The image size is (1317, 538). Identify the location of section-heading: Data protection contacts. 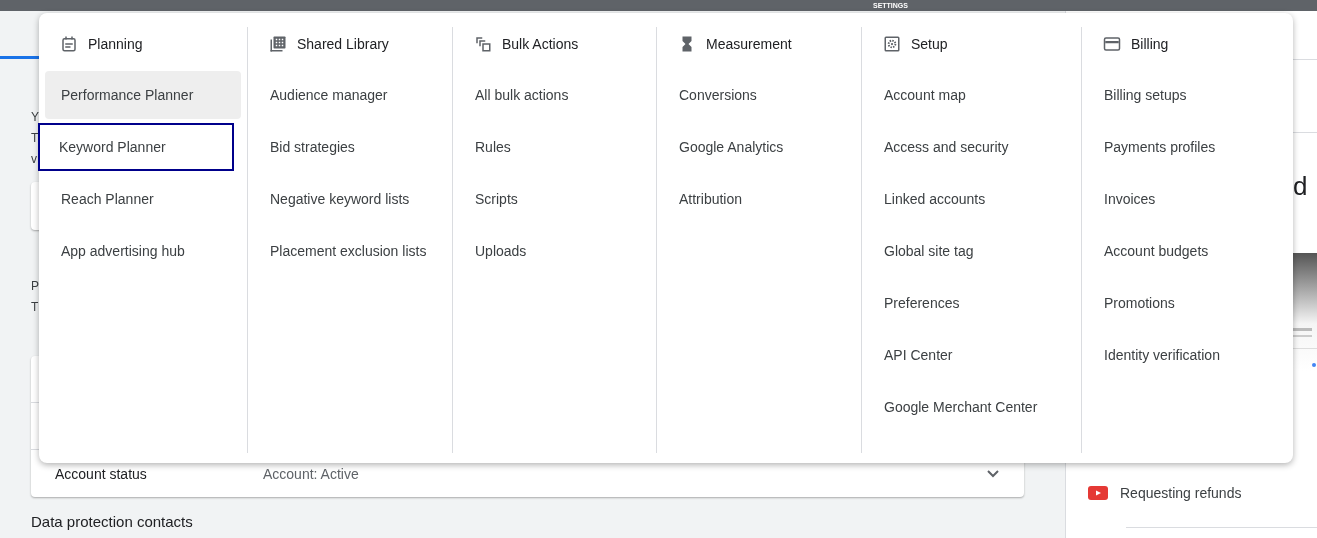
(112, 521).